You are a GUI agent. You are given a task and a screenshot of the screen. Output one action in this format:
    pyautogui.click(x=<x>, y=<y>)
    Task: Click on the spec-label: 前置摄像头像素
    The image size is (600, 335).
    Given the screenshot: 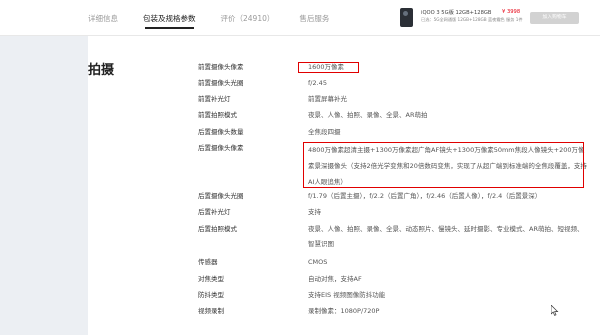 What is the action you would take?
    pyautogui.click(x=221, y=67)
    